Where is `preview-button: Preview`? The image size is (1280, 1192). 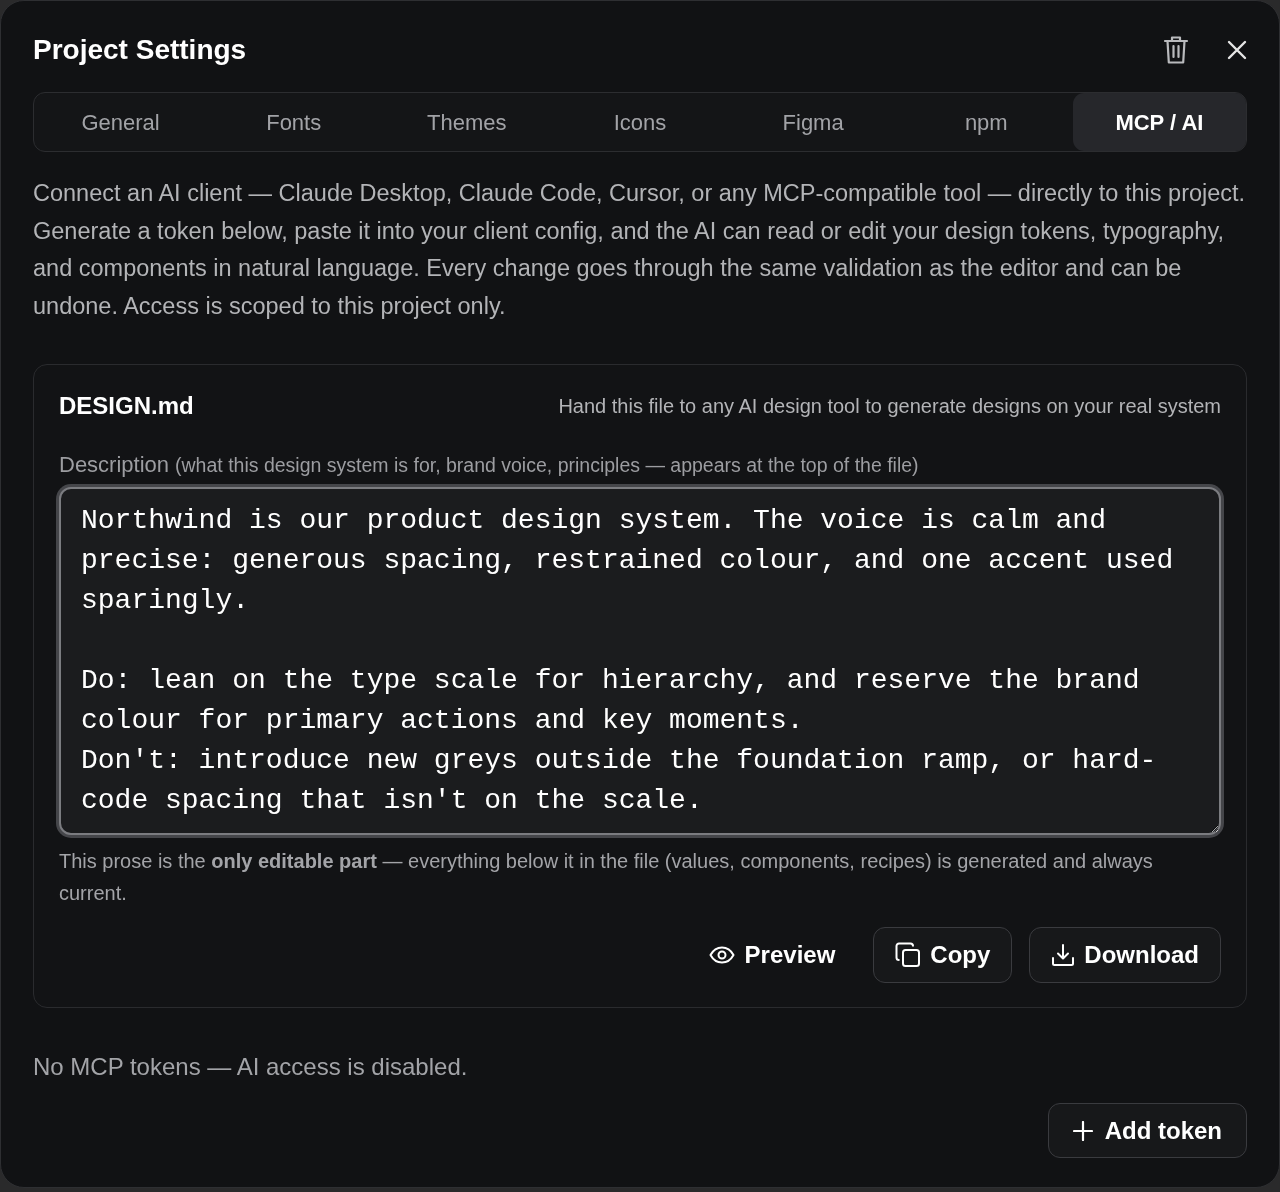 preview-button: Preview is located at coordinates (772, 955).